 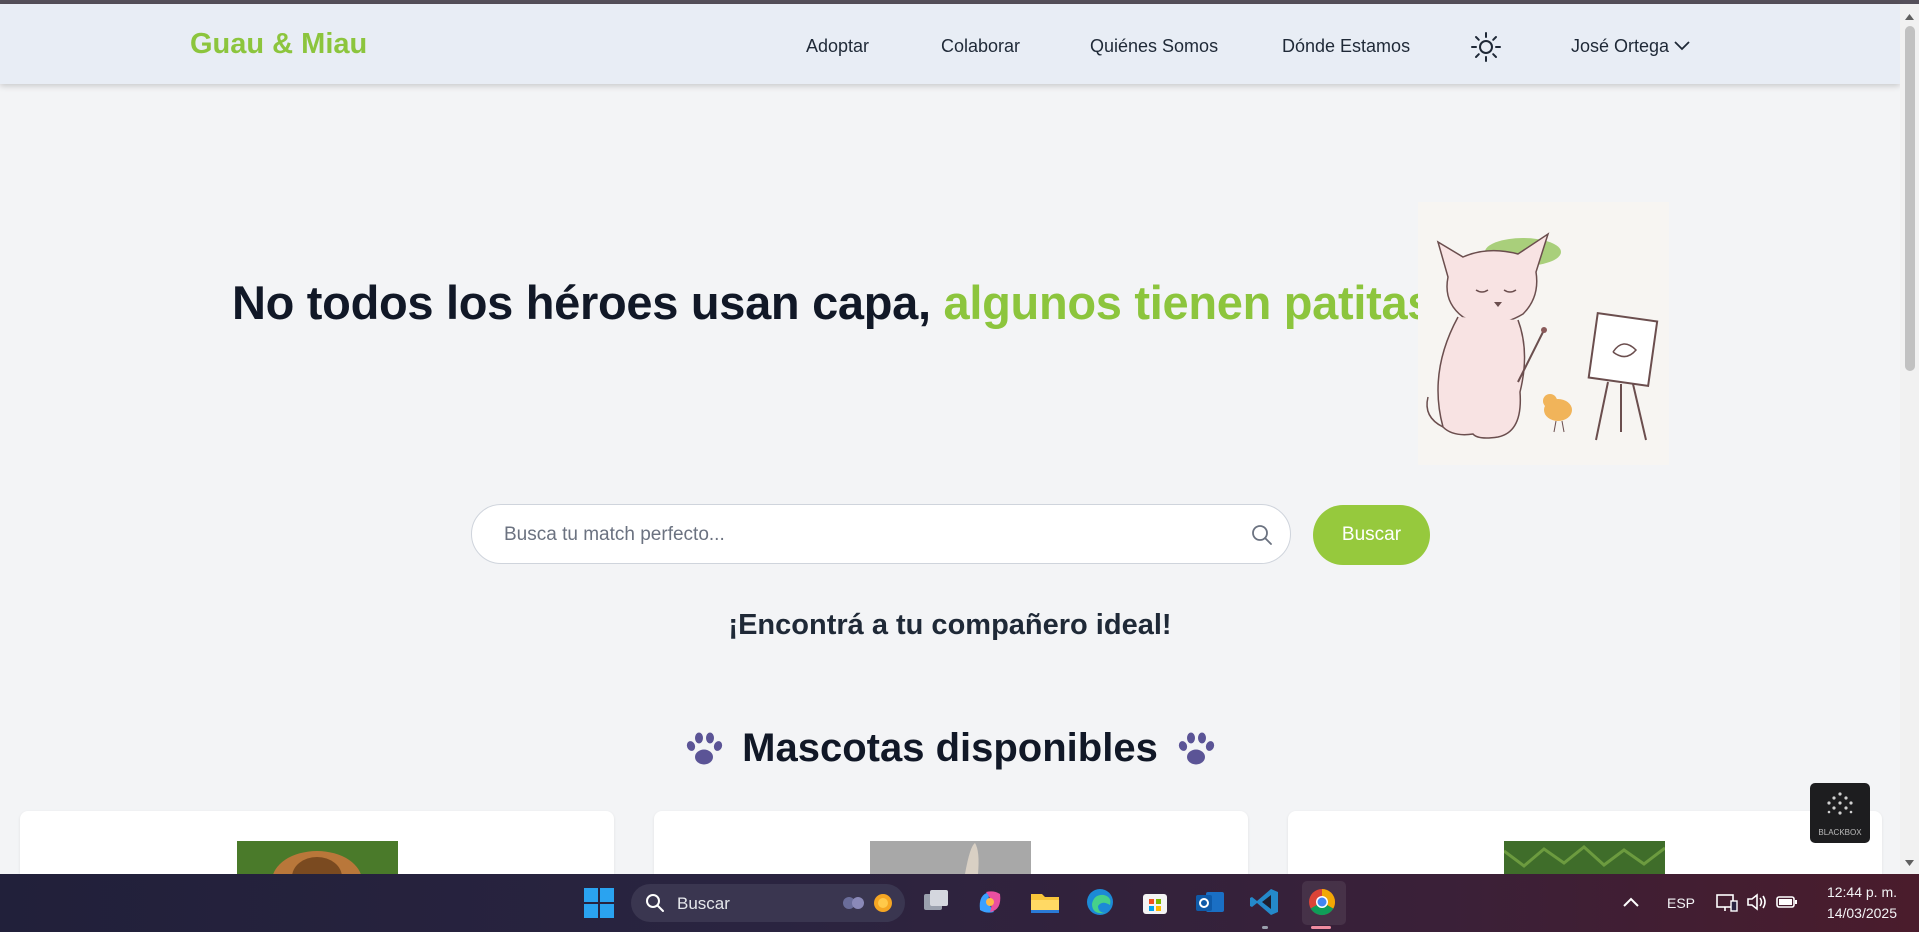 What do you see at coordinates (1045, 902) in the screenshot?
I see `file-explorer-icon` at bounding box center [1045, 902].